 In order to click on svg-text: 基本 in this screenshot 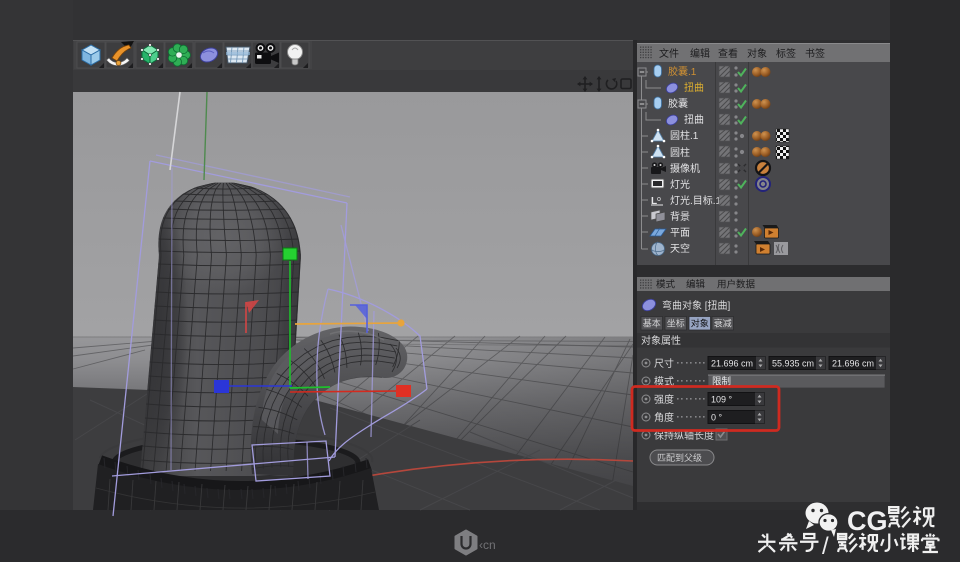, I will do `click(652, 323)`.